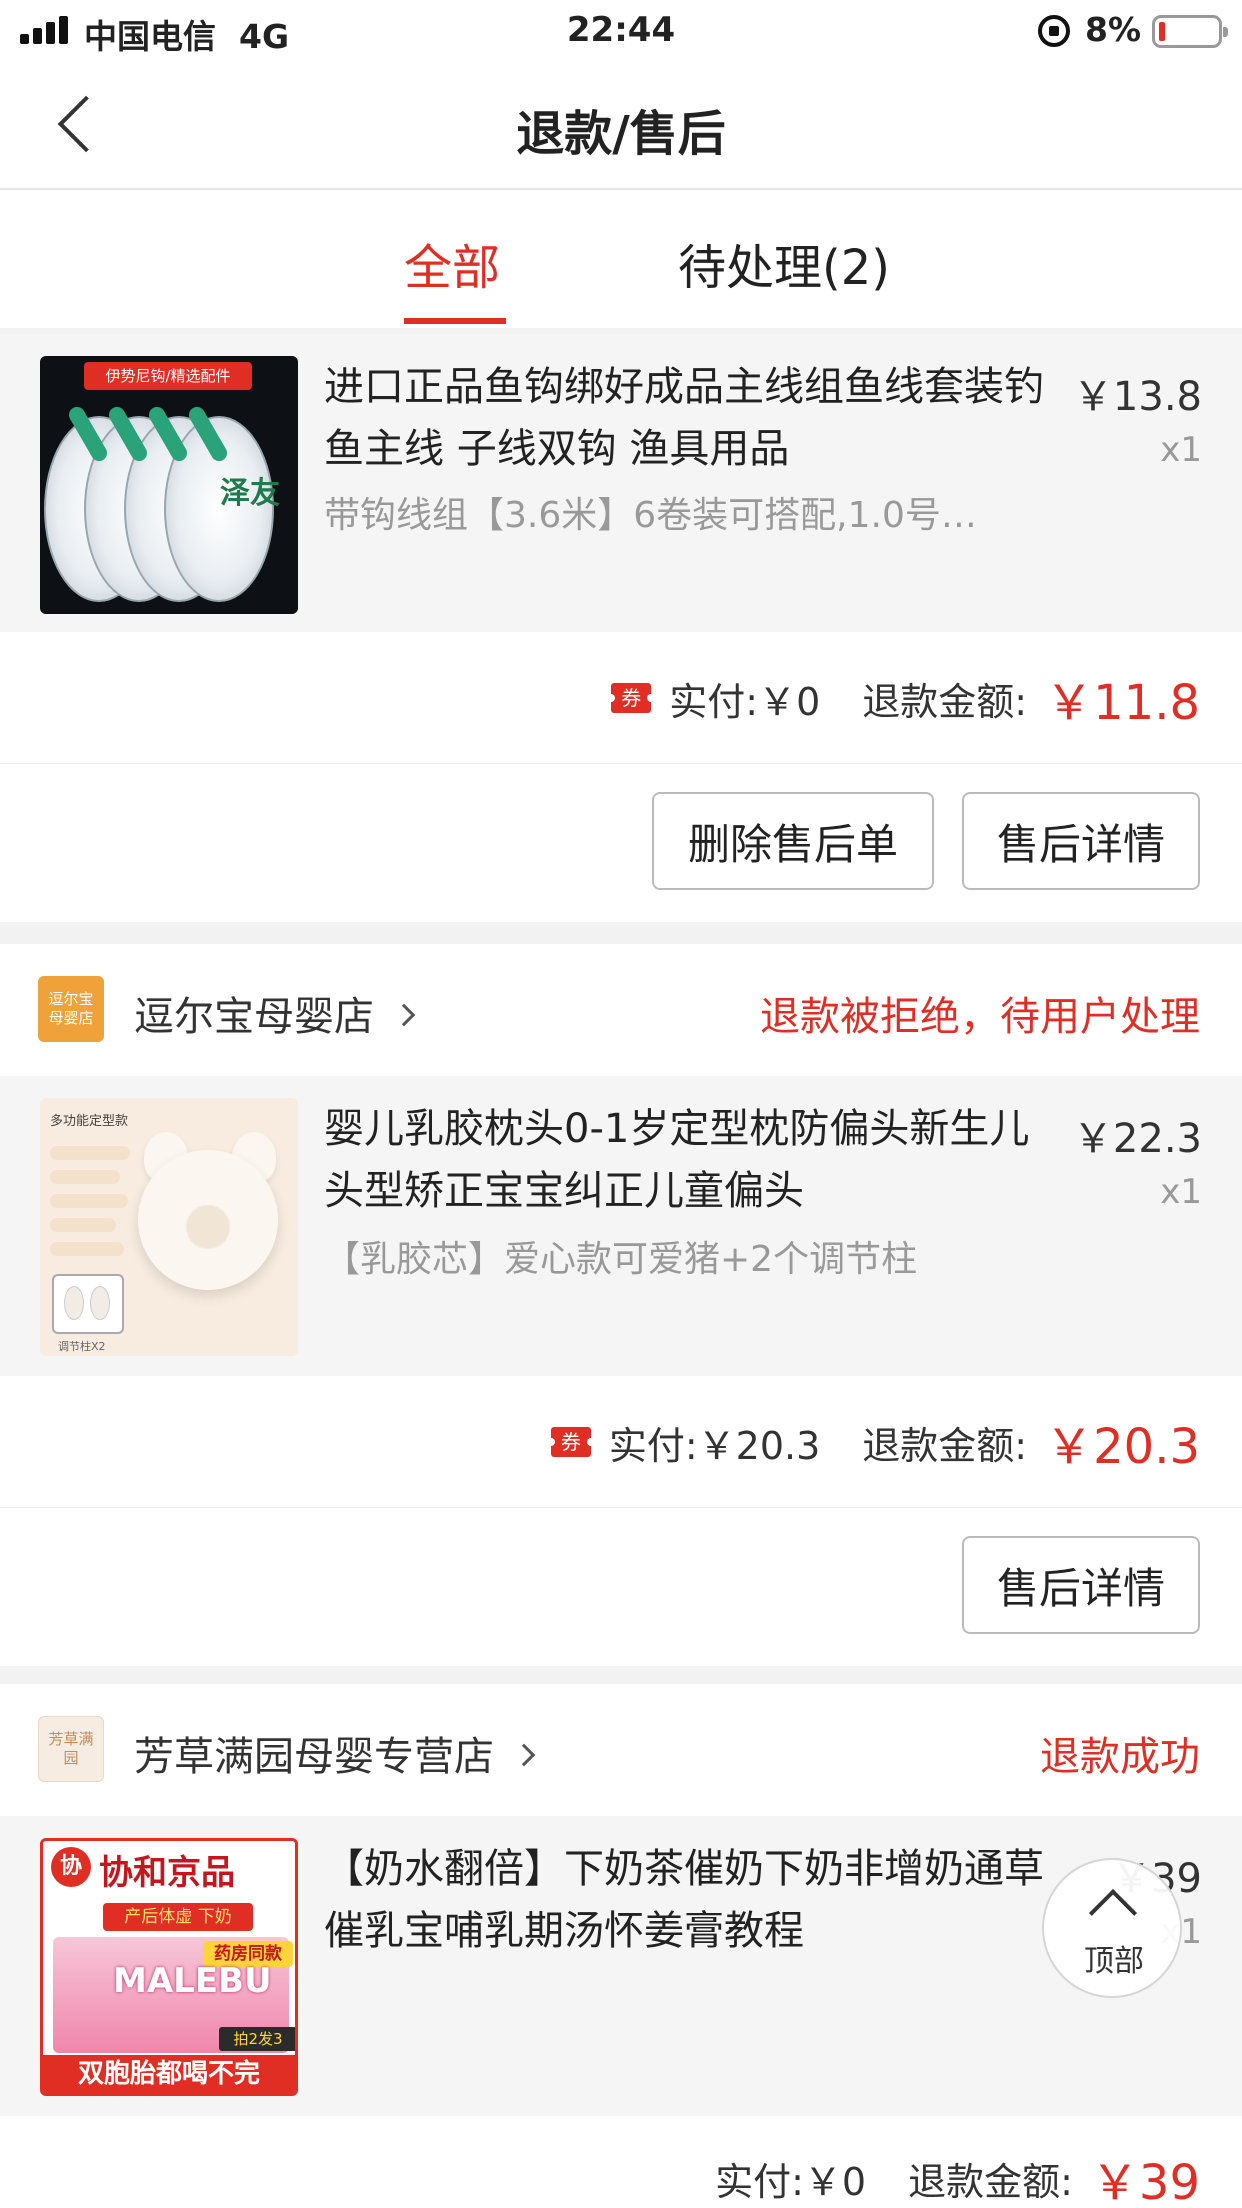 The image size is (1242, 2208). What do you see at coordinates (1137, 397) in the screenshot?
I see `product-price: ￥13.8` at bounding box center [1137, 397].